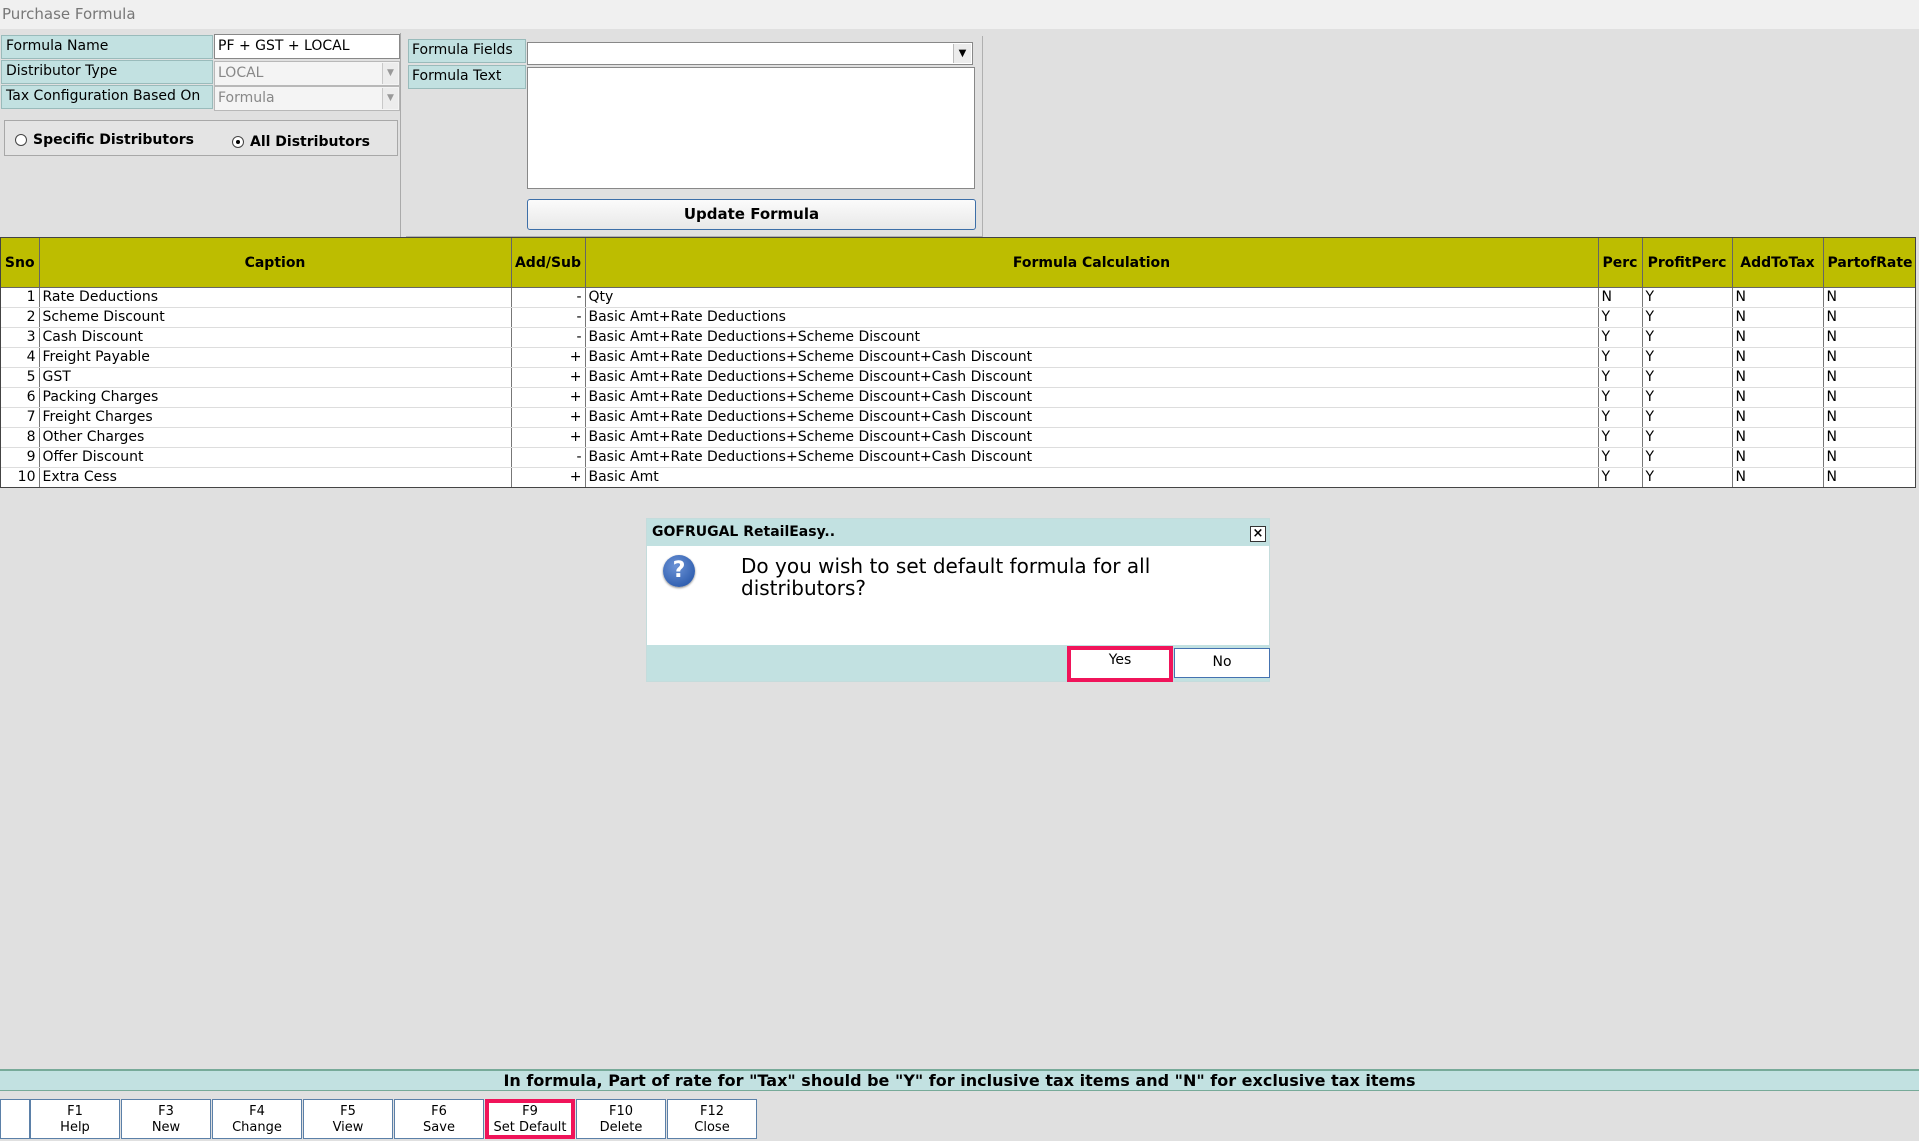 Image resolution: width=1919 pixels, height=1141 pixels. What do you see at coordinates (20, 263) in the screenshot?
I see `col-header-sno: Sno` at bounding box center [20, 263].